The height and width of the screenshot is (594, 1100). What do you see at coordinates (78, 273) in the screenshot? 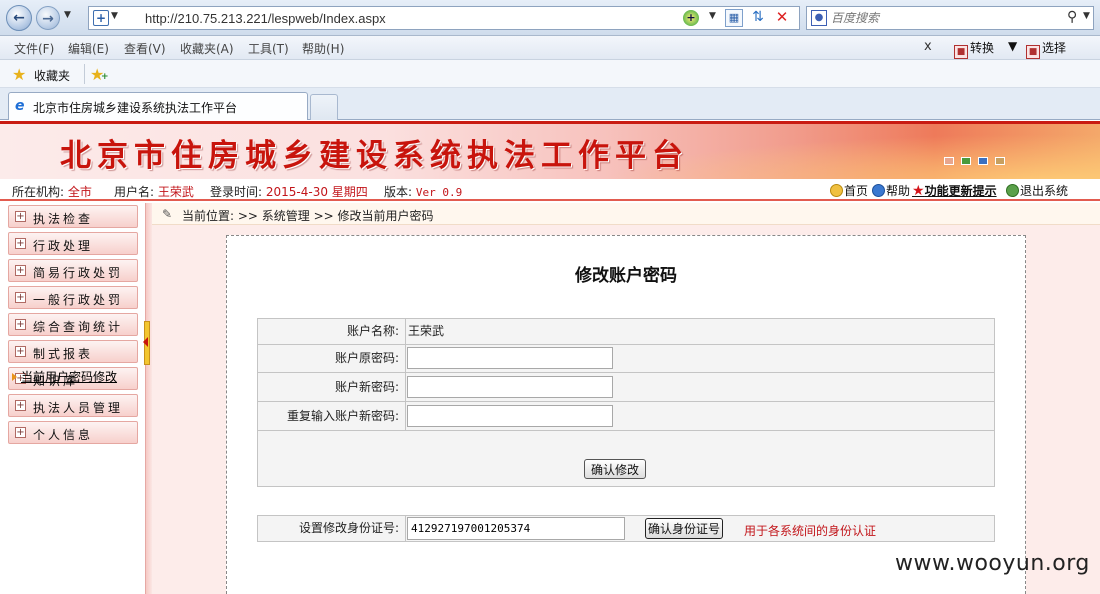
I see `sidebar-item-label: 简易行政处罚` at bounding box center [78, 273].